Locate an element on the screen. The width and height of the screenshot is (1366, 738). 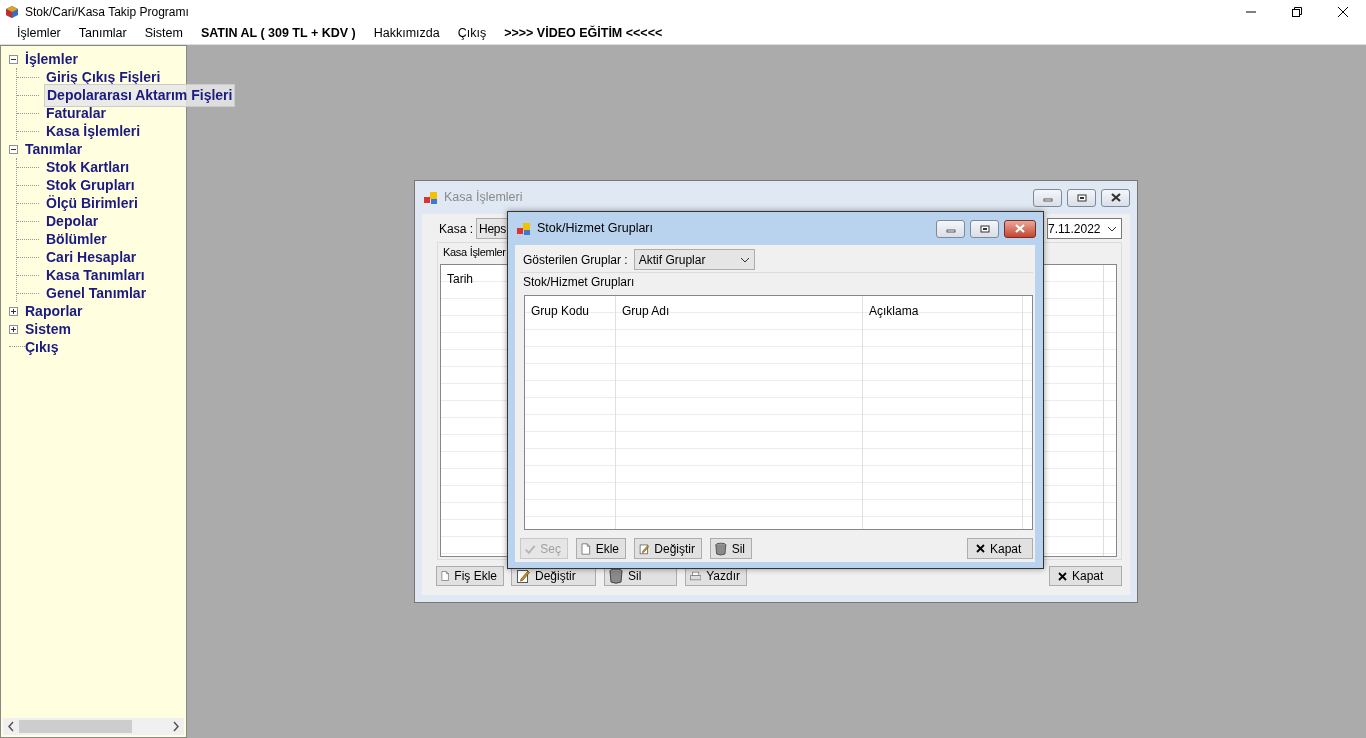
menu-item: >>>> VİDEO EĞİTİM <<<<< is located at coordinates (583, 33).